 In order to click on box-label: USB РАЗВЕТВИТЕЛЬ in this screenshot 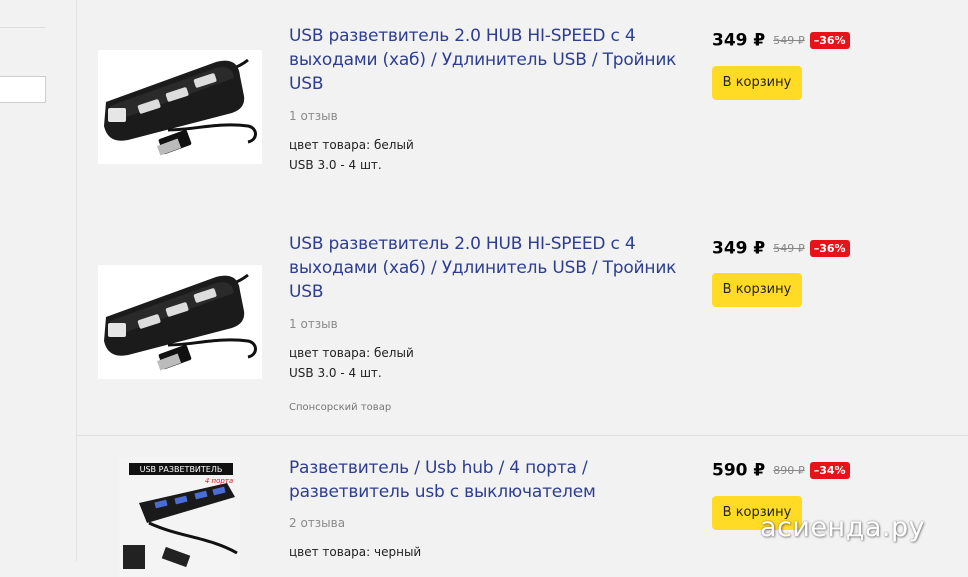, I will do `click(181, 469)`.